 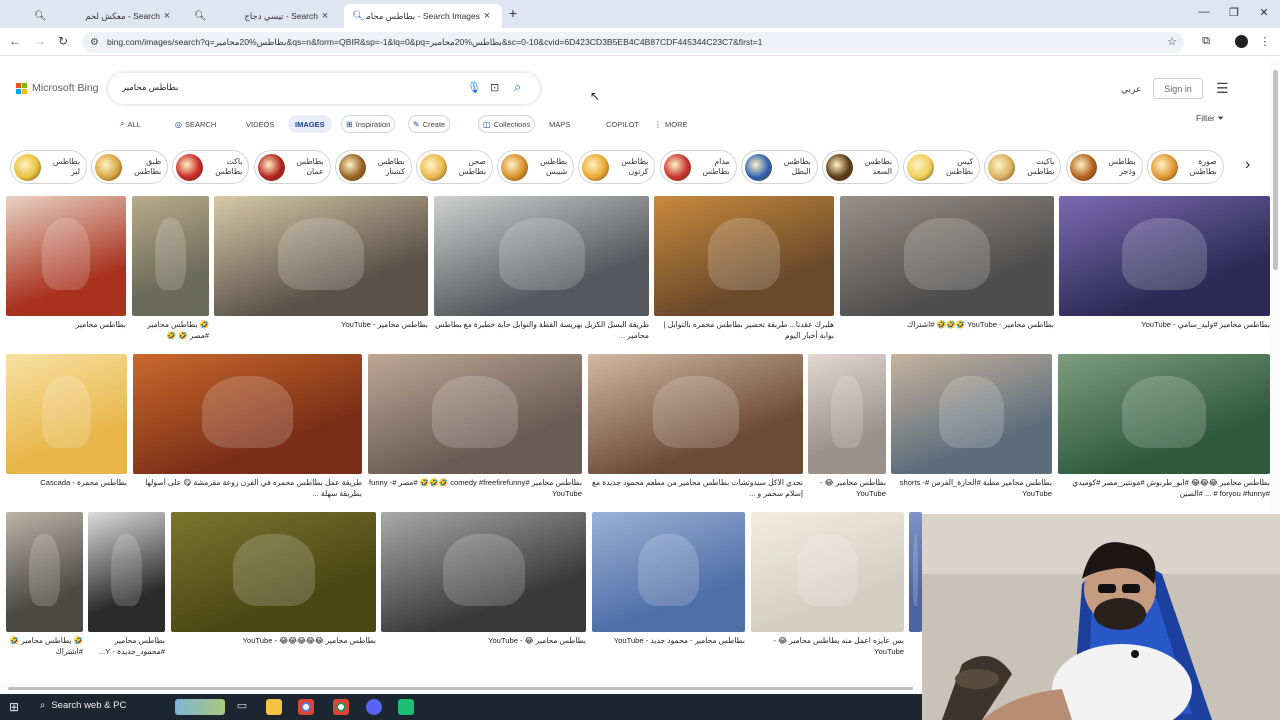 What do you see at coordinates (40, 41) in the screenshot?
I see `forward-icon: →` at bounding box center [40, 41].